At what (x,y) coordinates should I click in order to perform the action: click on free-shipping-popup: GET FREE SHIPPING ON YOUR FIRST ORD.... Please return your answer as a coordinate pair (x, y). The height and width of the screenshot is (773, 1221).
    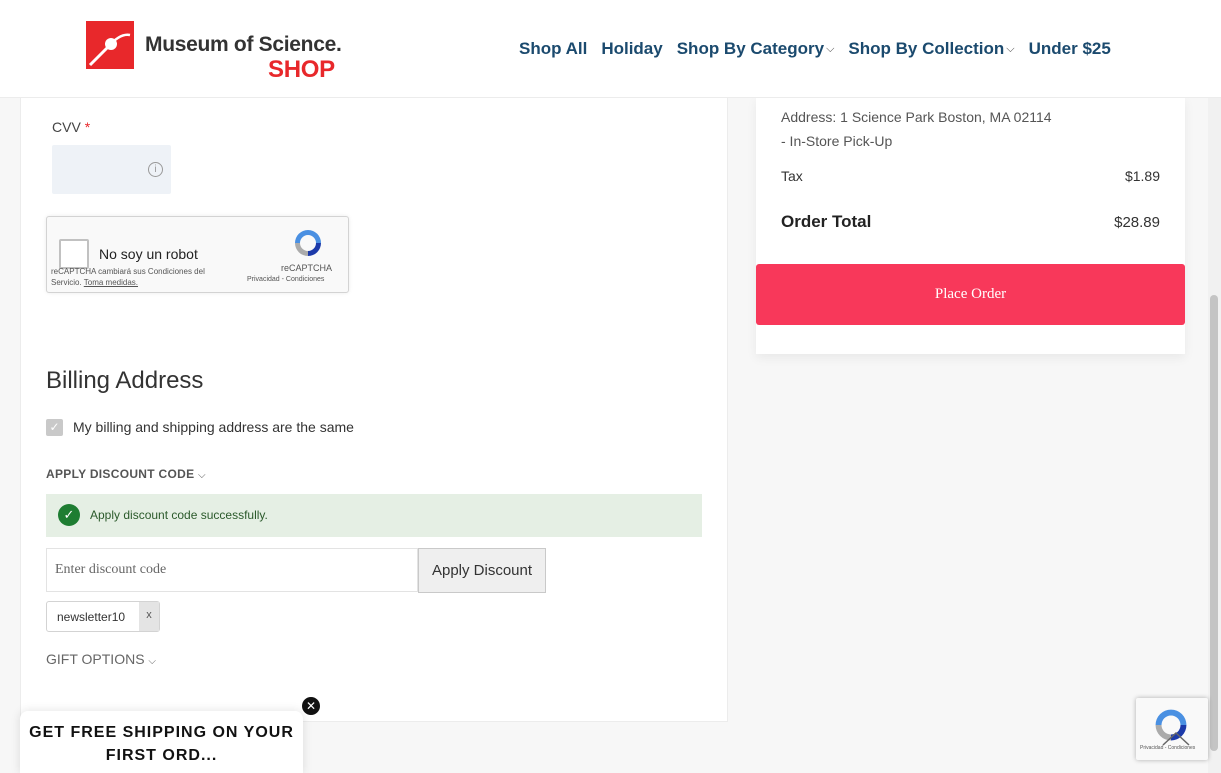
    Looking at the image, I should click on (161, 742).